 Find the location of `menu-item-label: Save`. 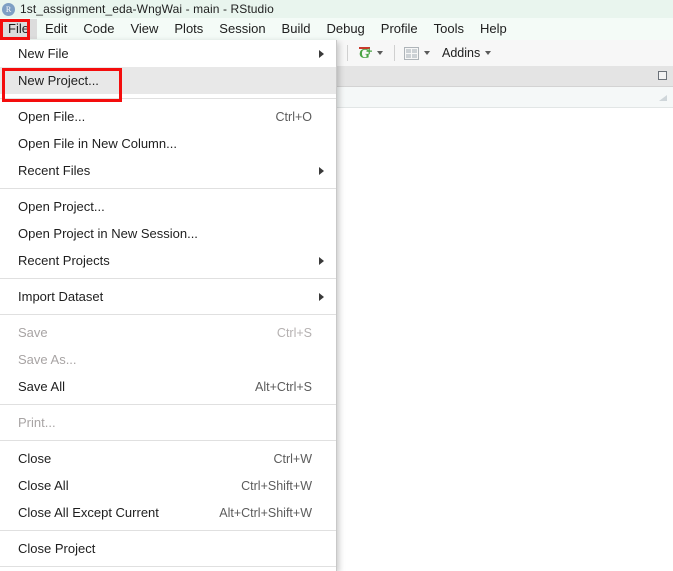

menu-item-label: Save is located at coordinates (33, 332).